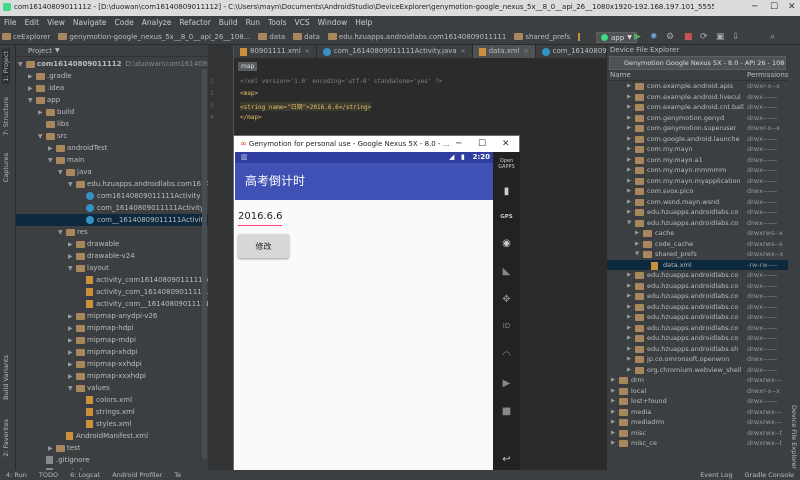 The height and width of the screenshot is (480, 800). What do you see at coordinates (112, 304) in the screenshot?
I see `project-tree-item: activity_com__16140809011111.x` at bounding box center [112, 304].